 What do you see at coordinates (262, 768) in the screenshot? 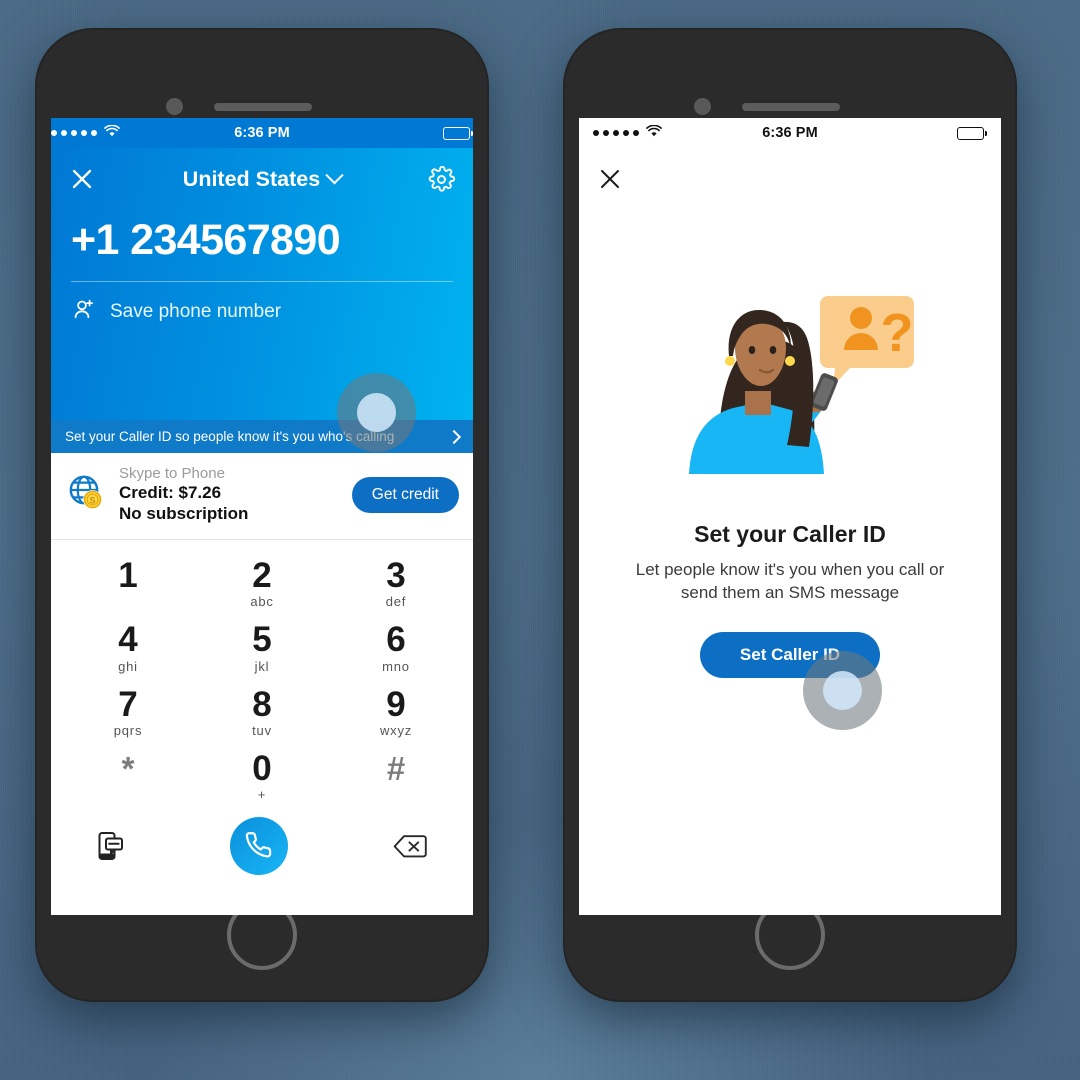
I see `keypad-digit: 0` at bounding box center [262, 768].